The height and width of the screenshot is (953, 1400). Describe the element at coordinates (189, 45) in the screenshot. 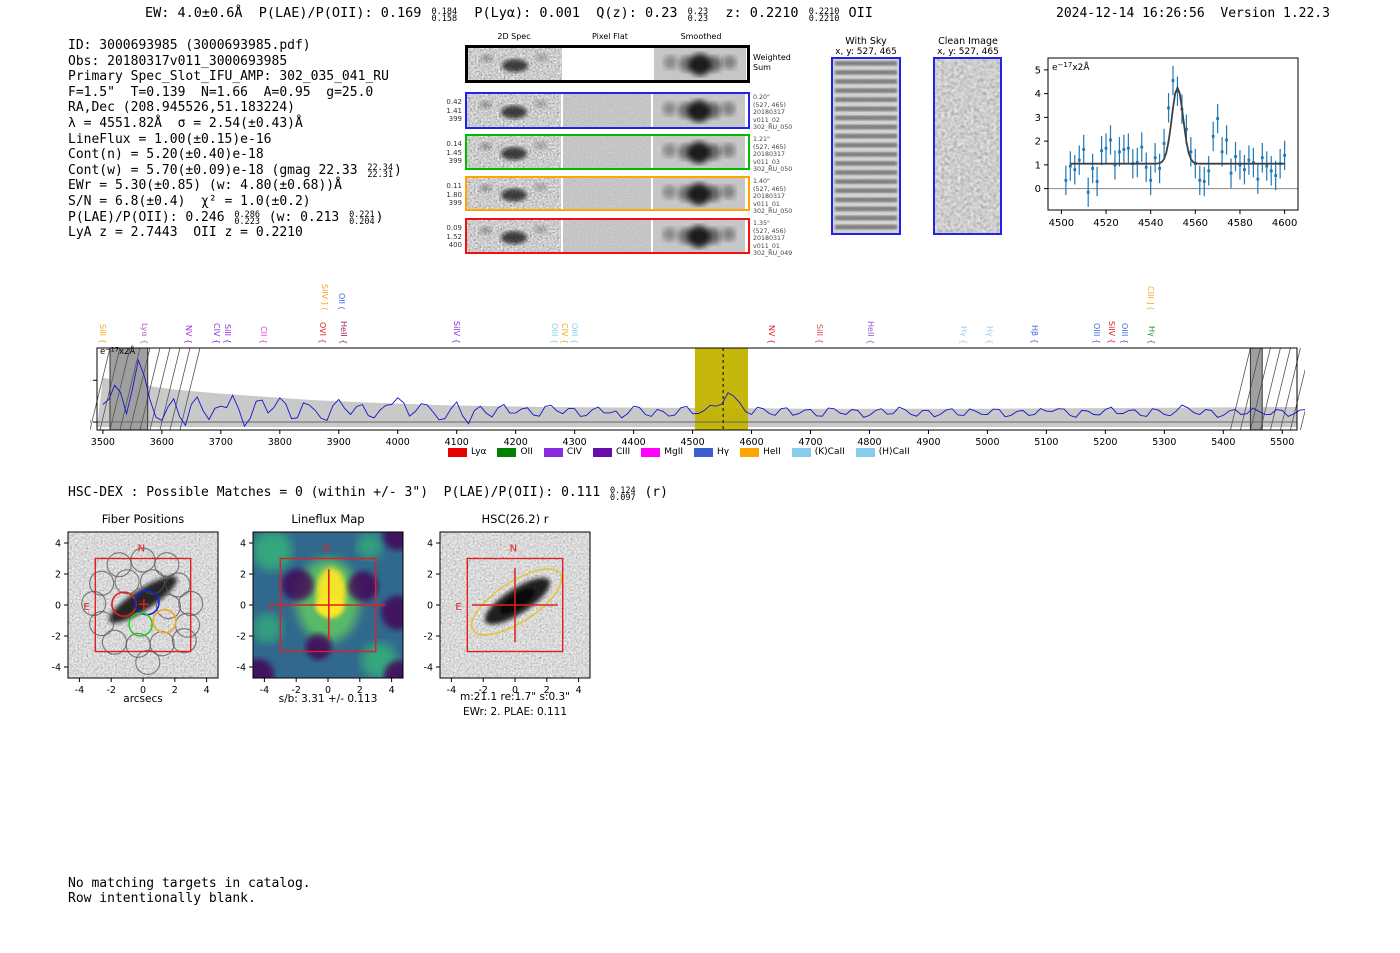

I see `info-line-0: ID: 3000693985 (3000693985.pdf)` at that location.